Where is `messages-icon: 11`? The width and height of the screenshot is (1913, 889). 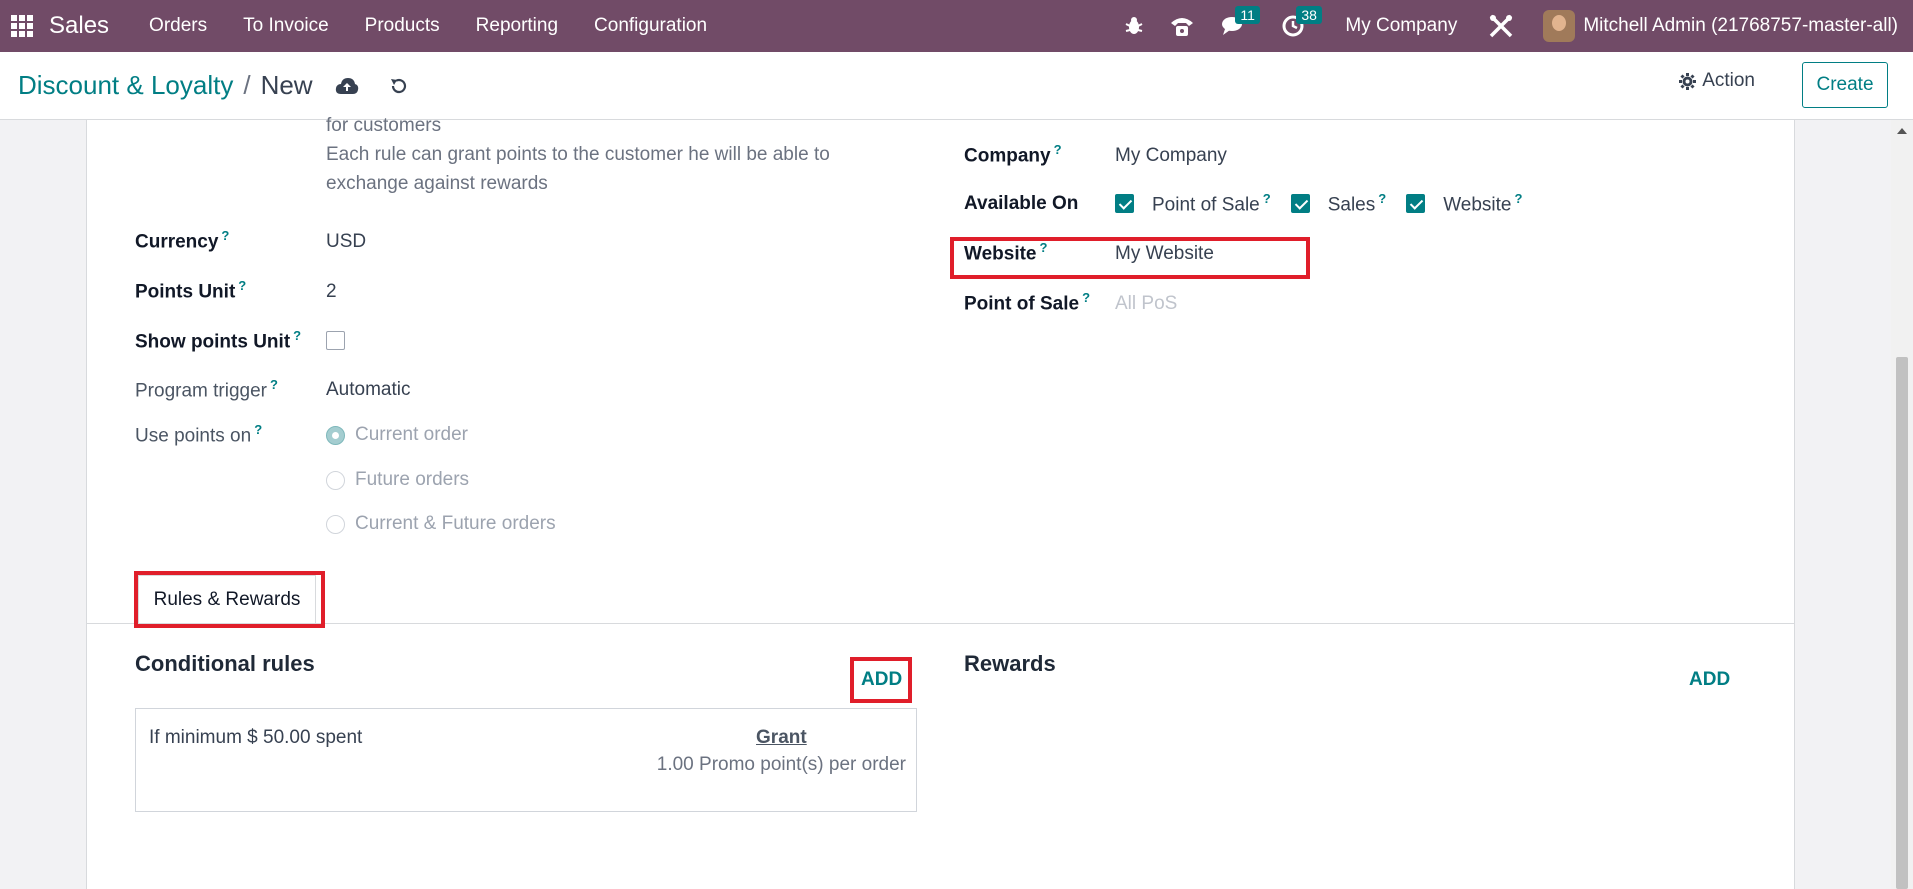
messages-icon: 11 is located at coordinates (1240, 21).